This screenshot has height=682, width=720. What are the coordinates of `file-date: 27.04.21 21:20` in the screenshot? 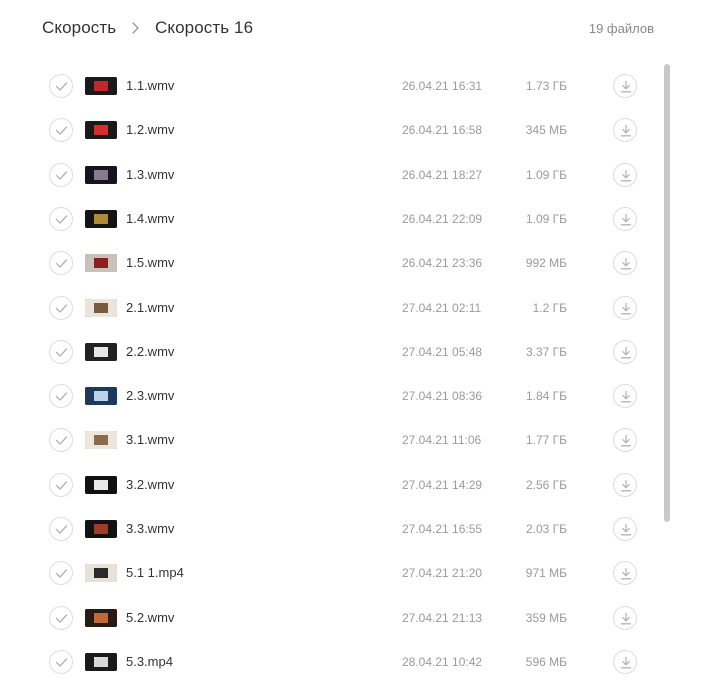 It's located at (442, 573).